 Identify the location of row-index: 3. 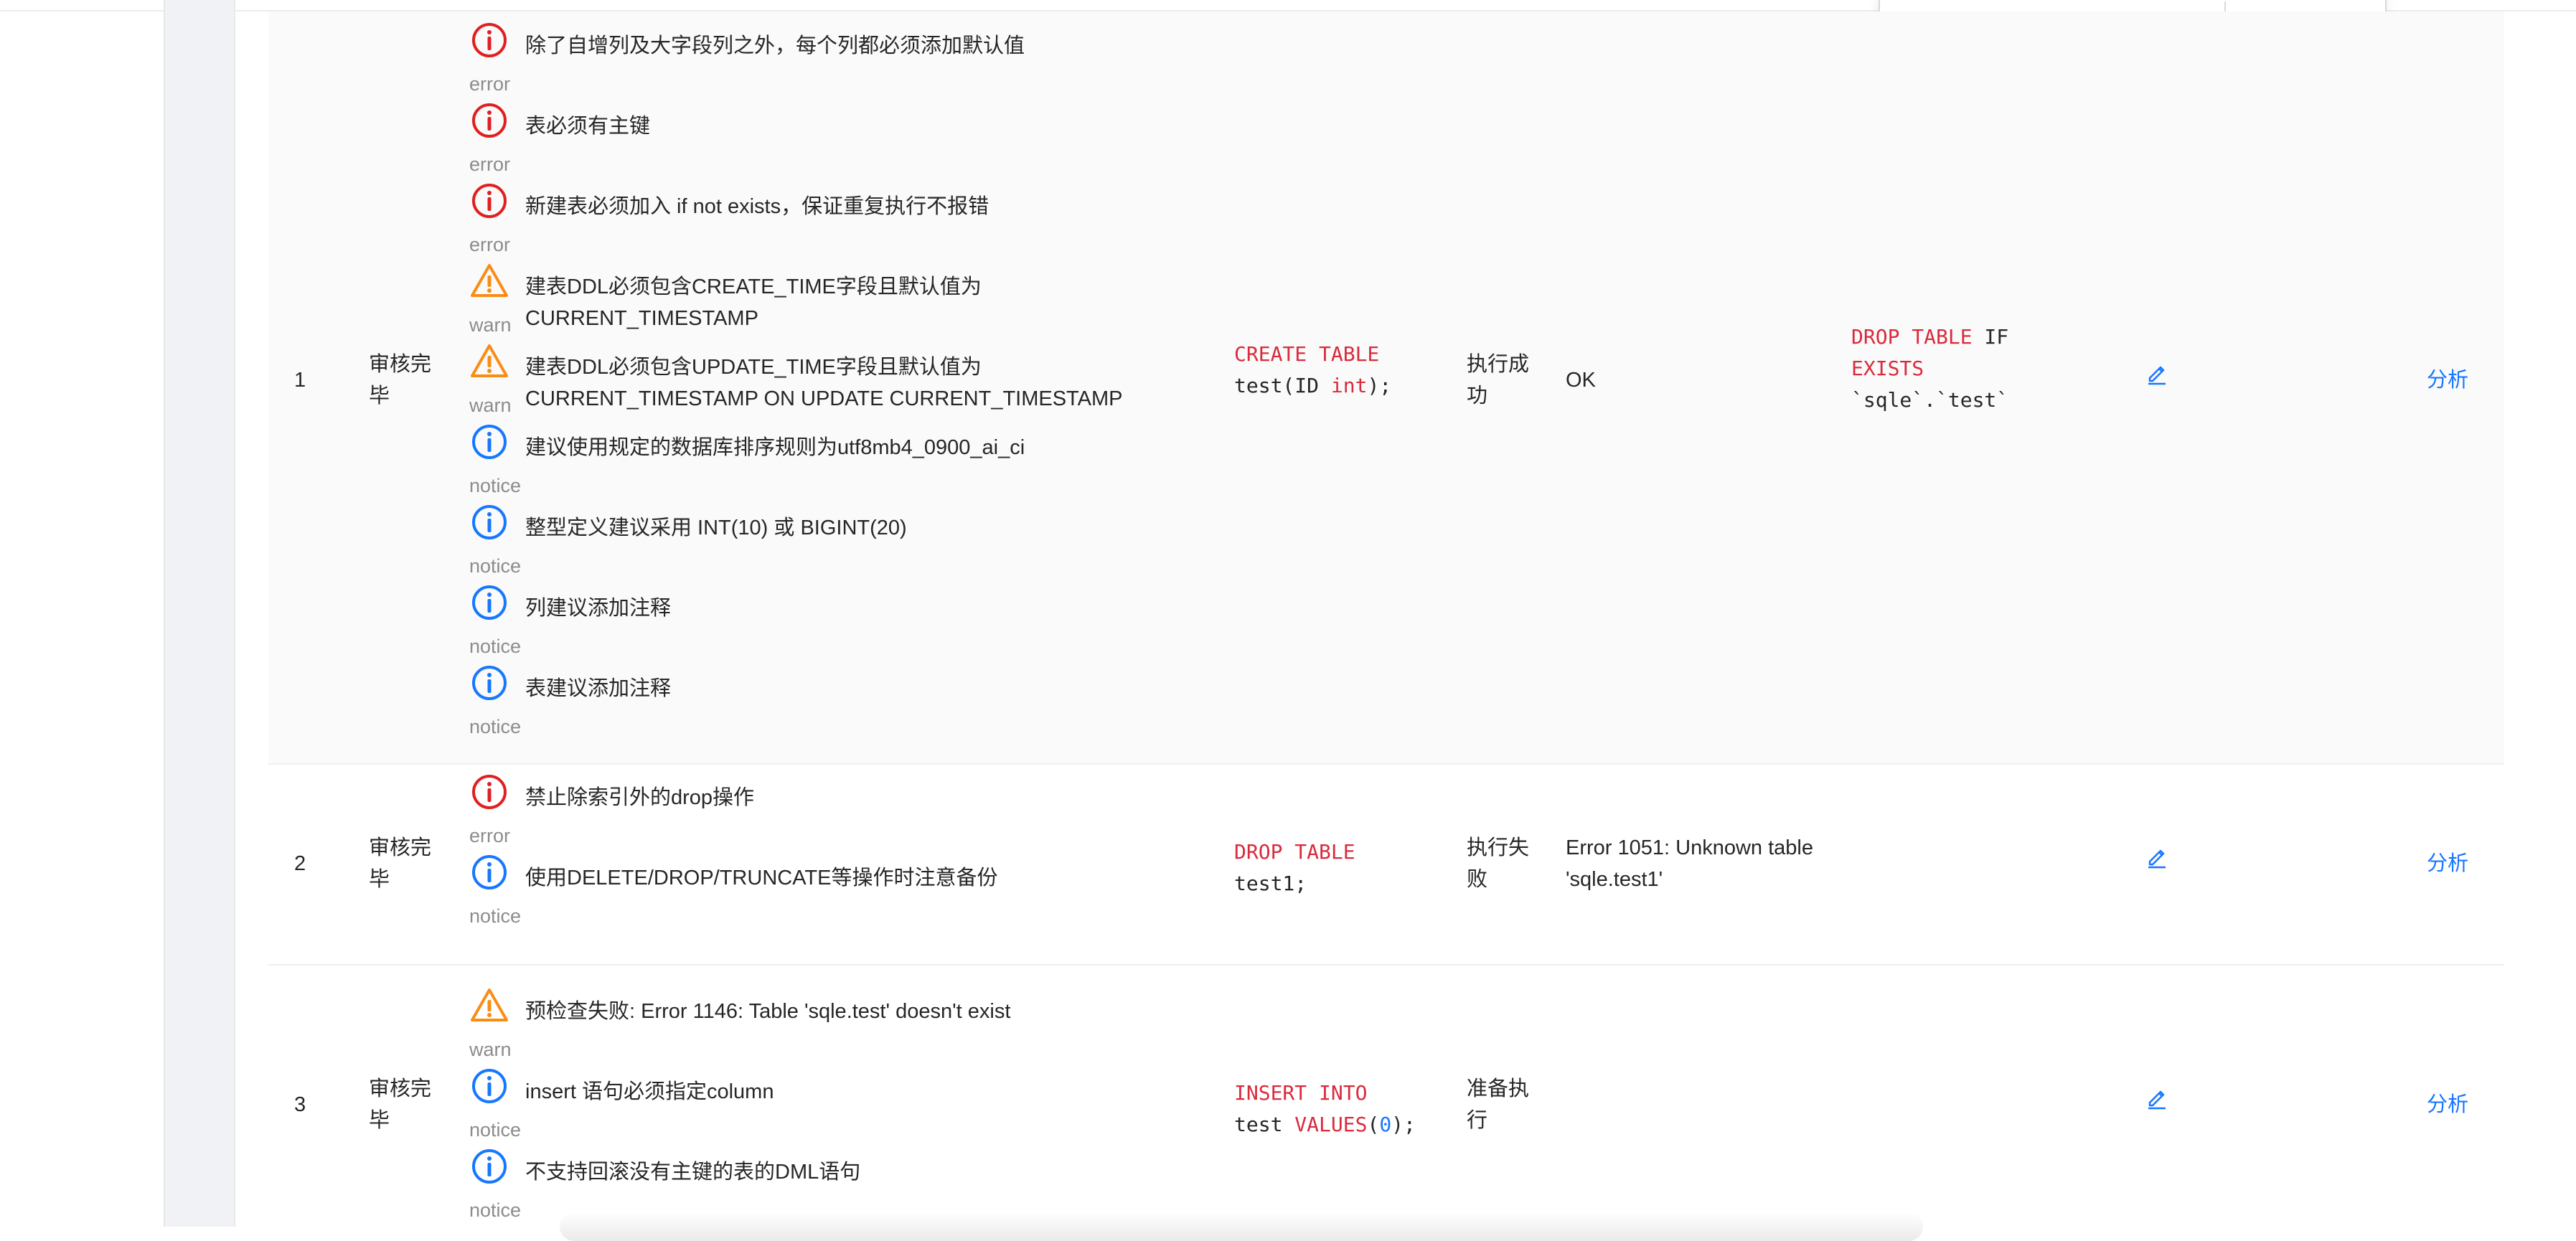
(300, 1104).